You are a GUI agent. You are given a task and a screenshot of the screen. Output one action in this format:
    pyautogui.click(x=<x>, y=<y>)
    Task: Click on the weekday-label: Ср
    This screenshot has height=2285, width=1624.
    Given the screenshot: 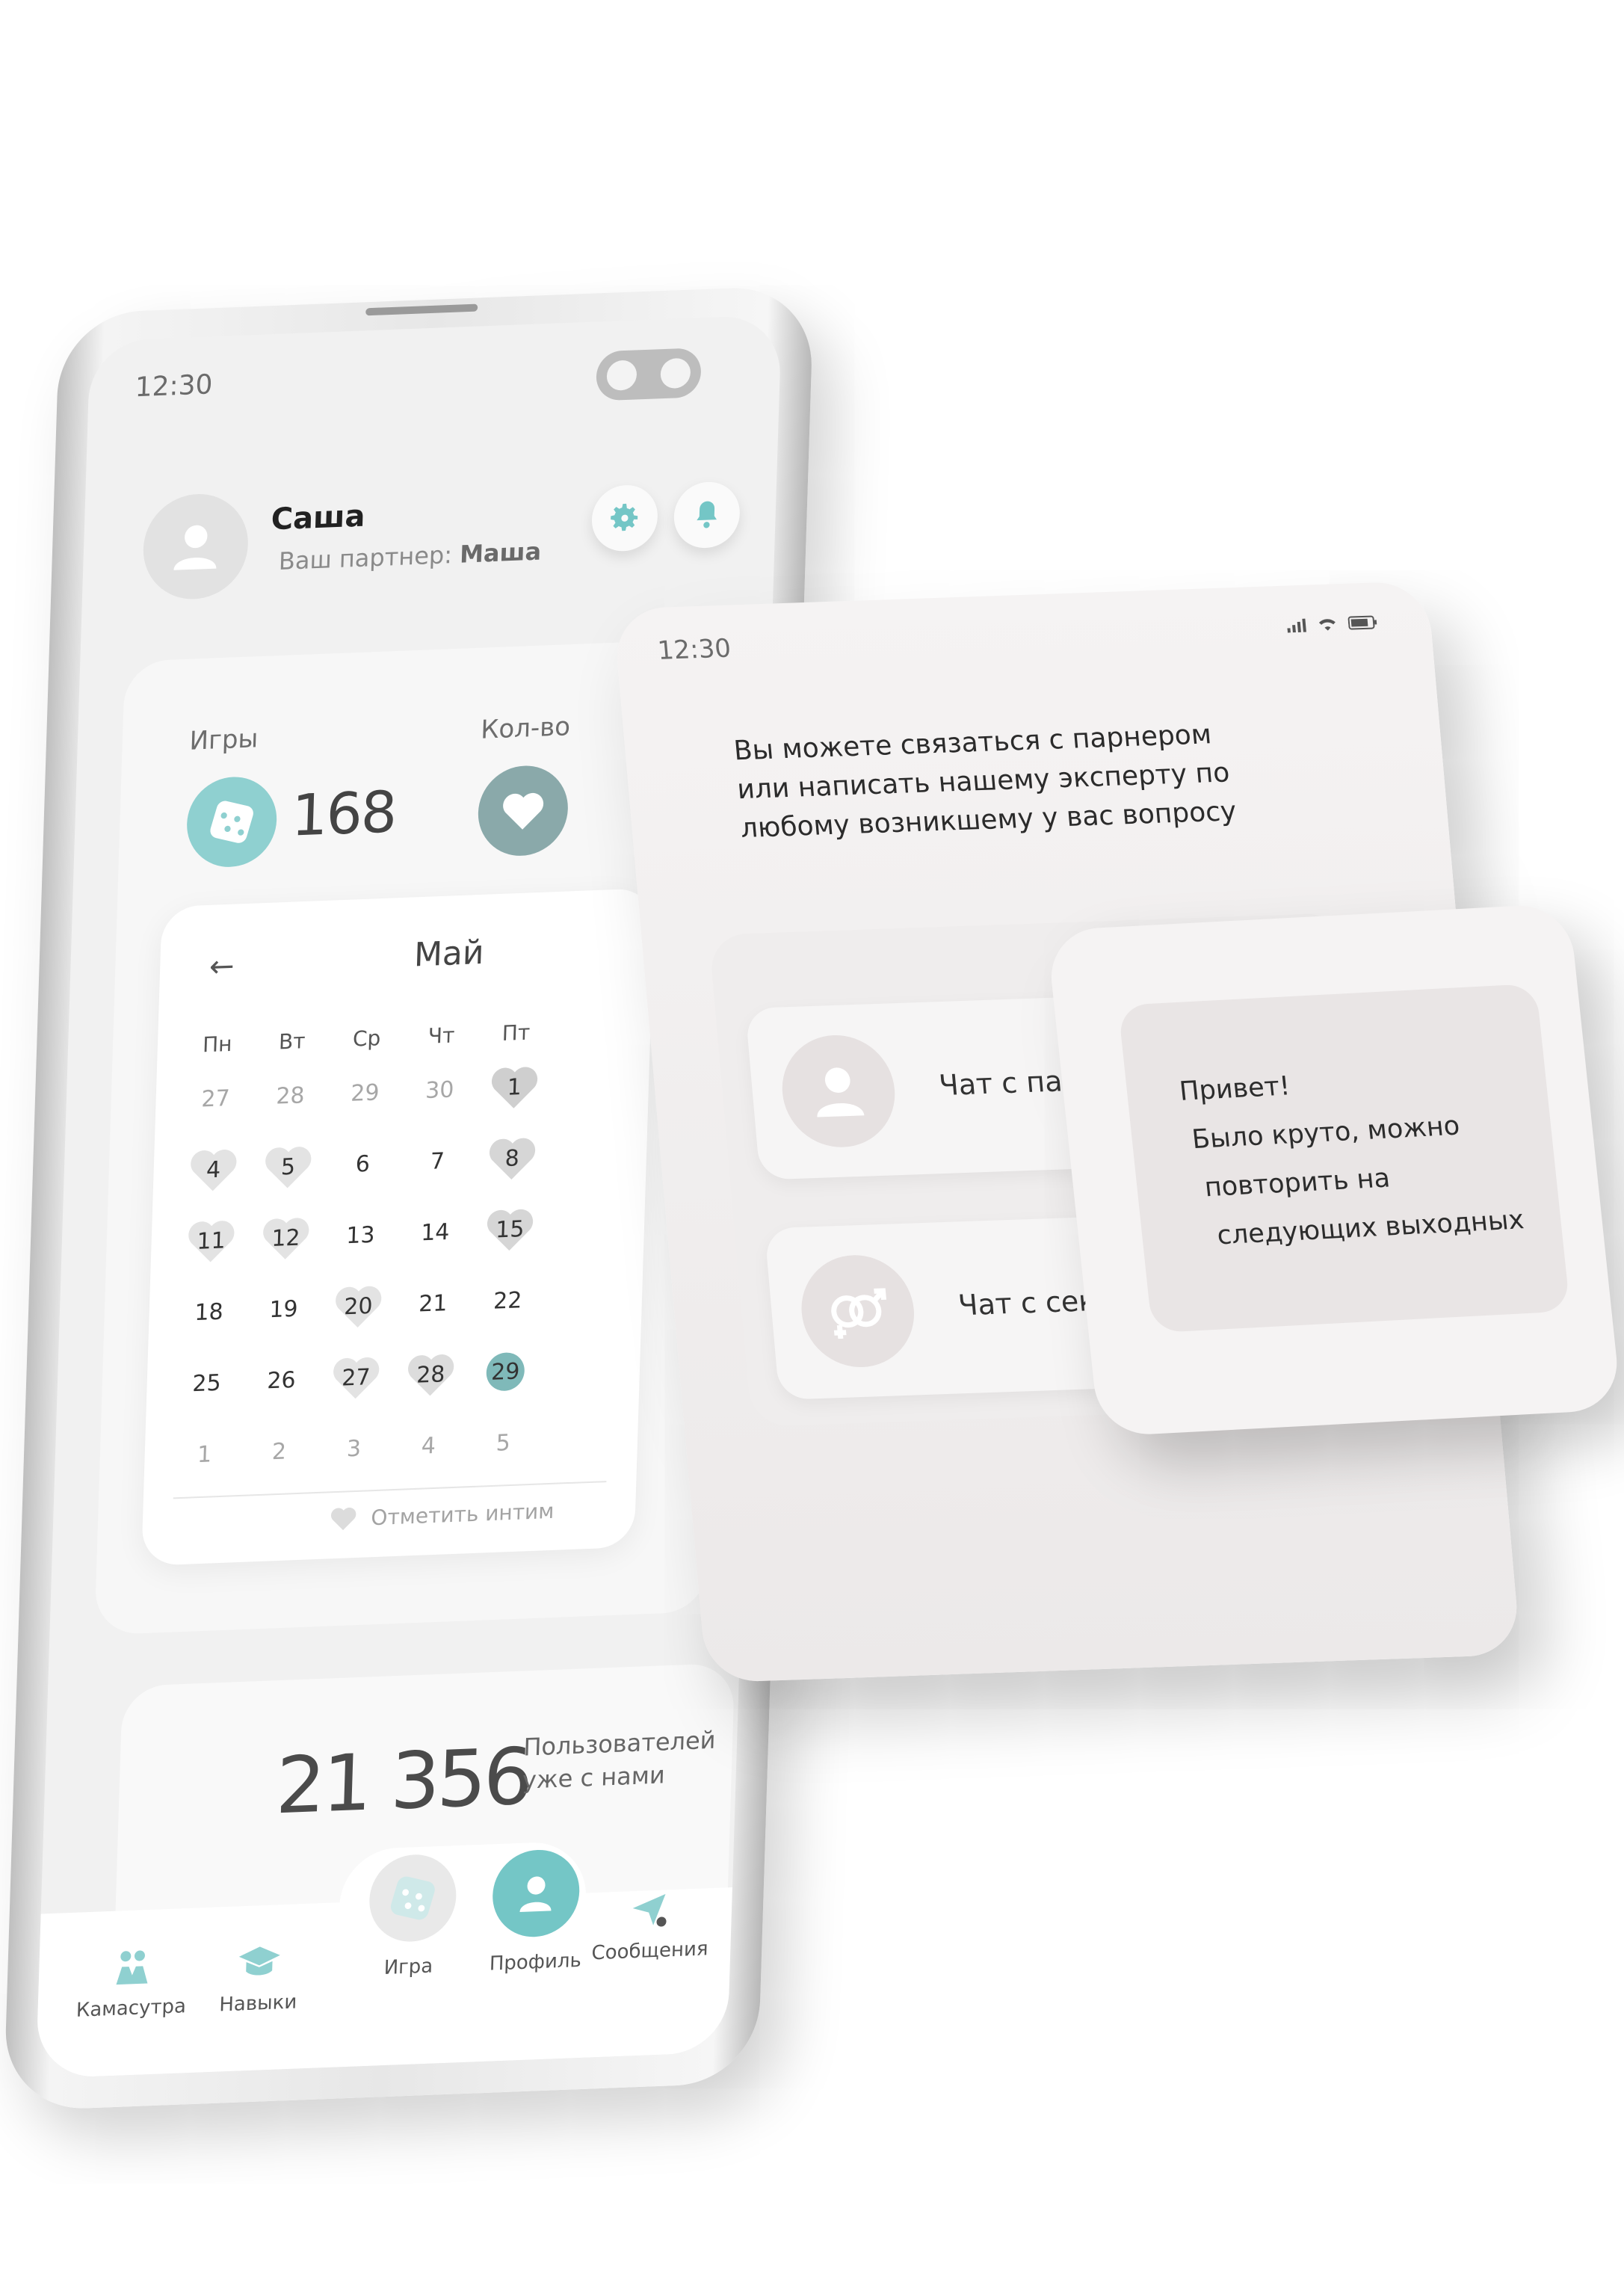 What is the action you would take?
    pyautogui.click(x=366, y=1039)
    